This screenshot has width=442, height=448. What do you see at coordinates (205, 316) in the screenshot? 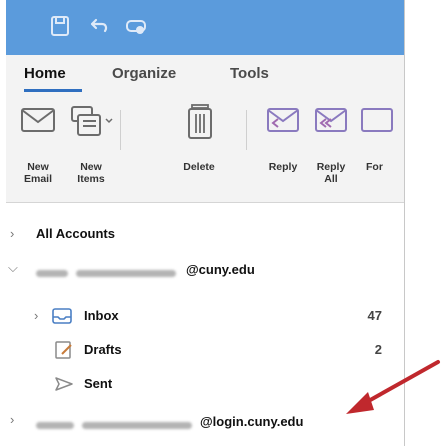
I see `folder-inbox: › Inbox 47` at bounding box center [205, 316].